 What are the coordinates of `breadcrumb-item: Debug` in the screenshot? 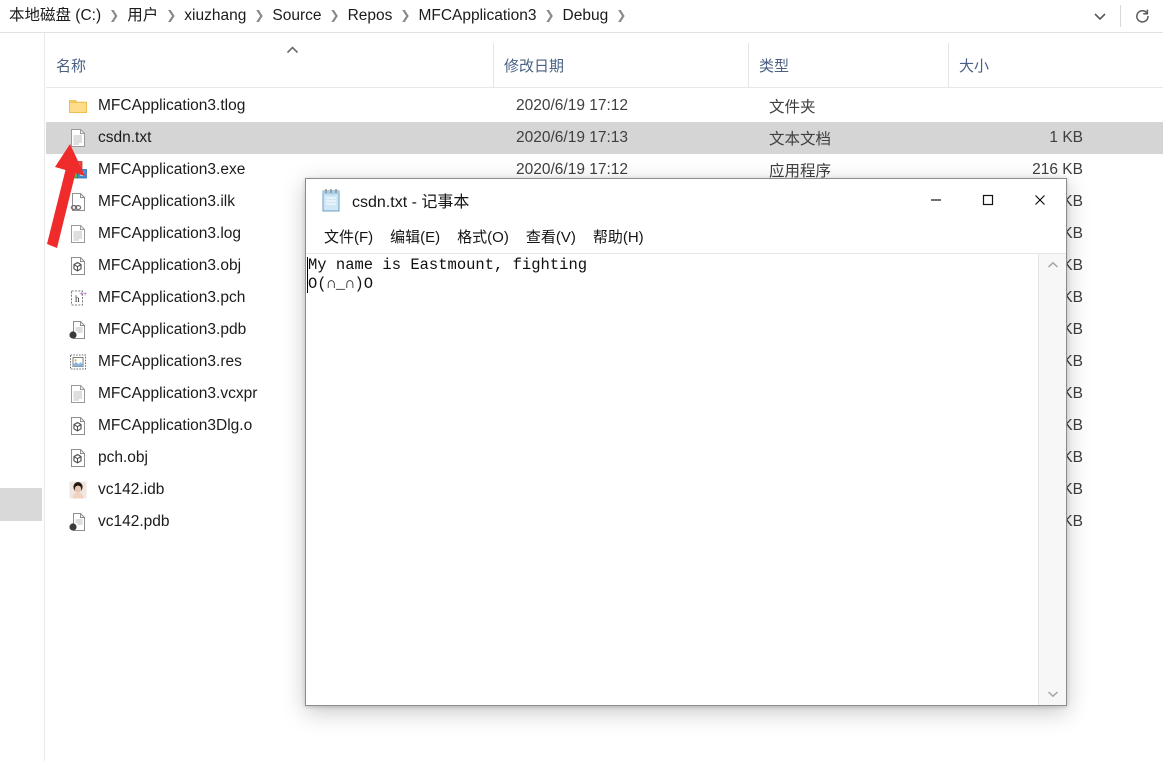 It's located at (586, 16).